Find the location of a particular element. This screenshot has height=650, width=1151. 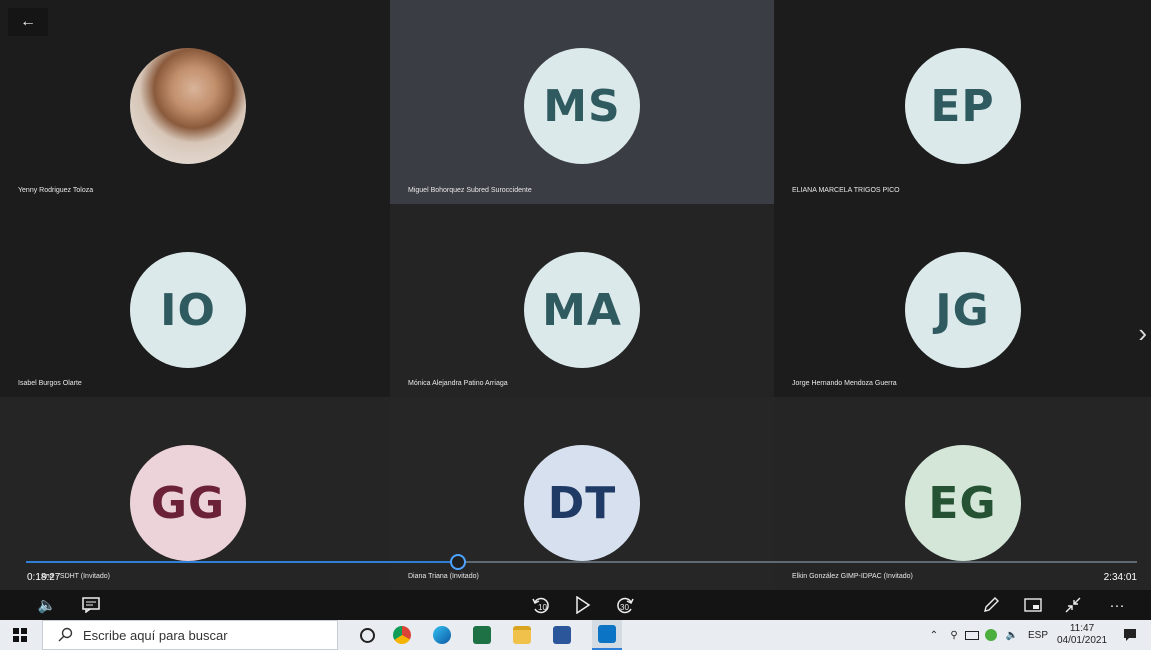

notifications-button is located at coordinates (1130, 635).